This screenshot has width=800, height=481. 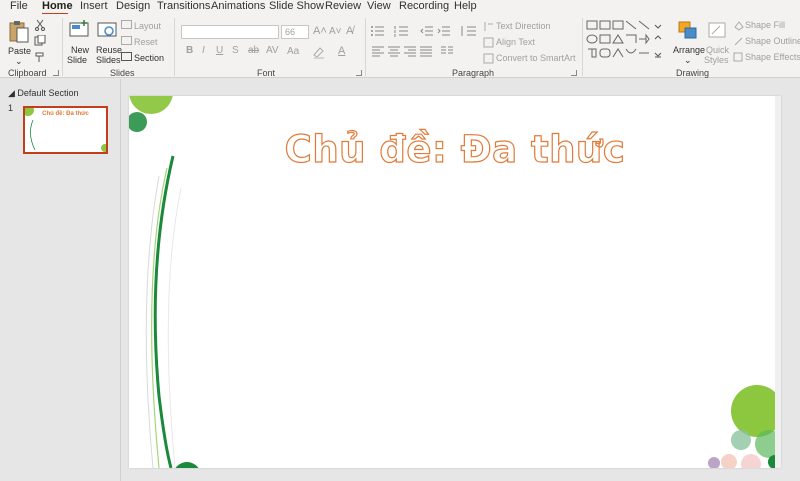 What do you see at coordinates (716, 60) in the screenshot?
I see `quick-styles-label-2: Styles` at bounding box center [716, 60].